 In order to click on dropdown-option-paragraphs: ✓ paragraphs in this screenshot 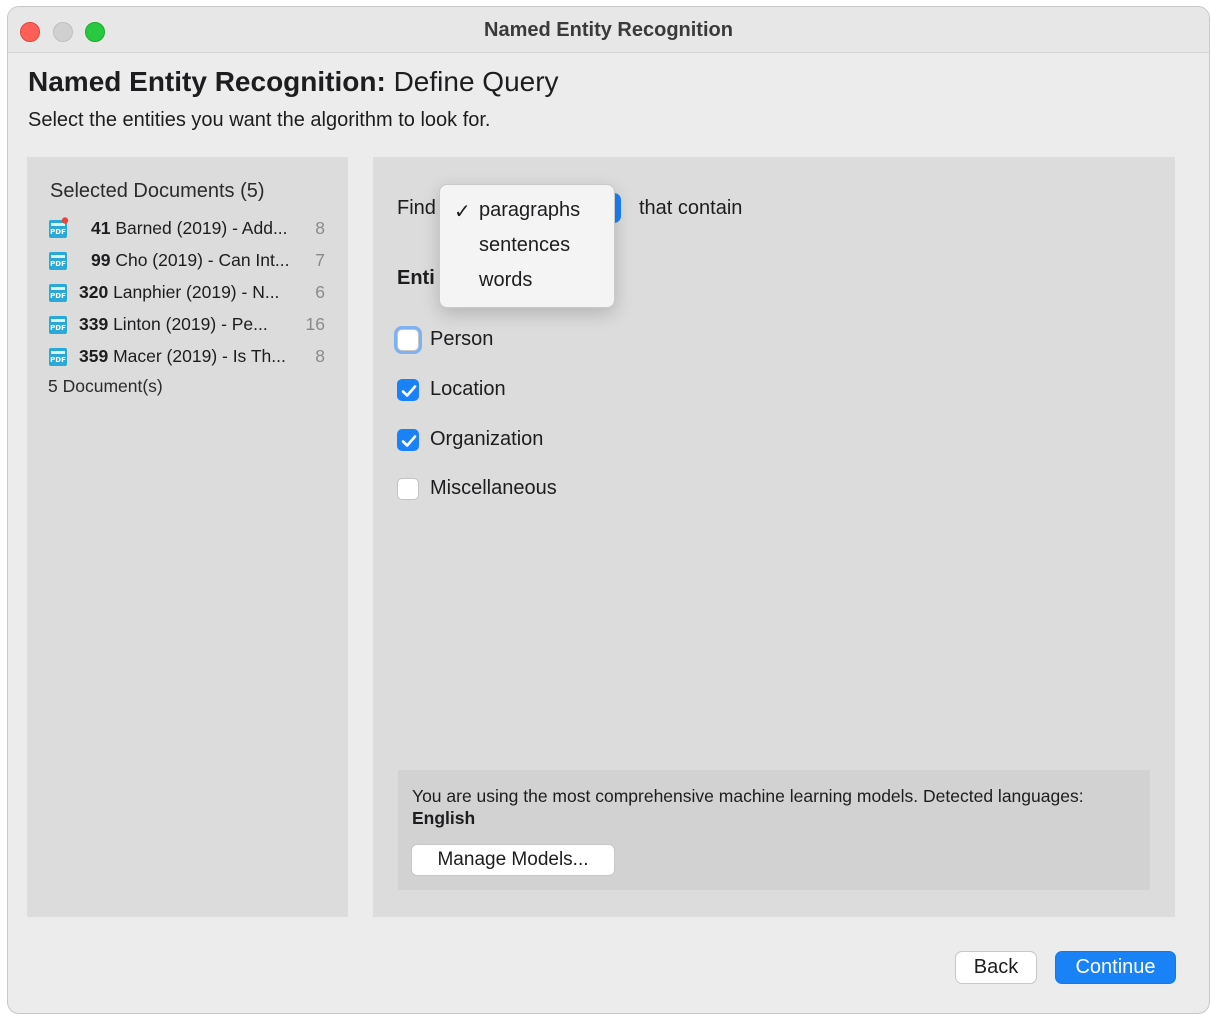, I will do `click(527, 211)`.